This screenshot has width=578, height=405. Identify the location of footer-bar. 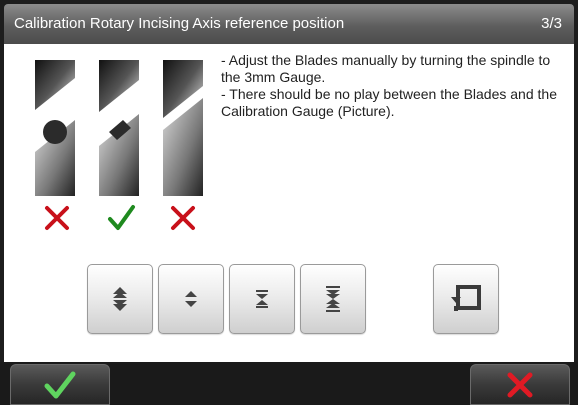
(289, 383).